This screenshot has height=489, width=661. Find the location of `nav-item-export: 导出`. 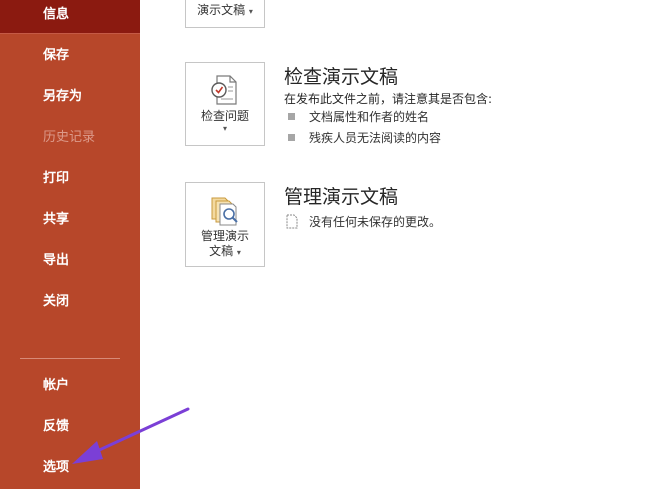

nav-item-export: 导出 is located at coordinates (70, 261).